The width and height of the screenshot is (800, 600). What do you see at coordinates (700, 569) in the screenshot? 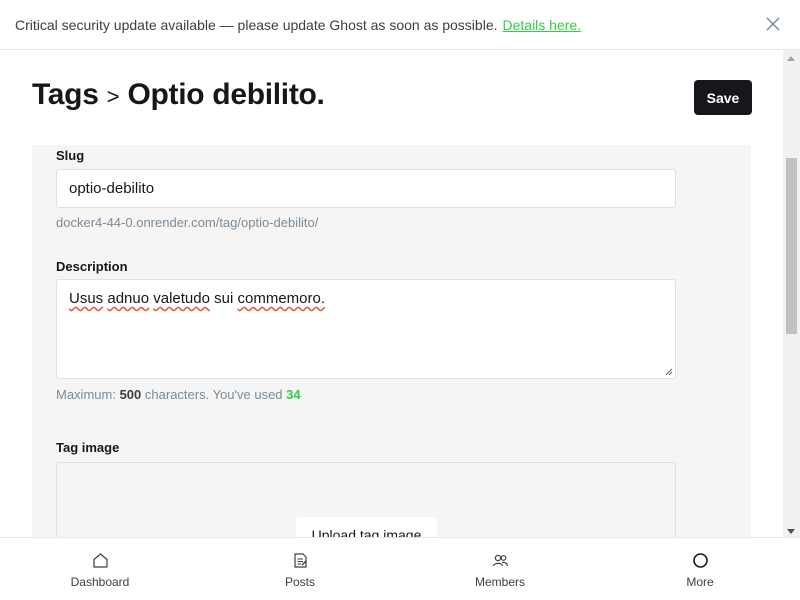
I see `nav-item-more: More` at bounding box center [700, 569].